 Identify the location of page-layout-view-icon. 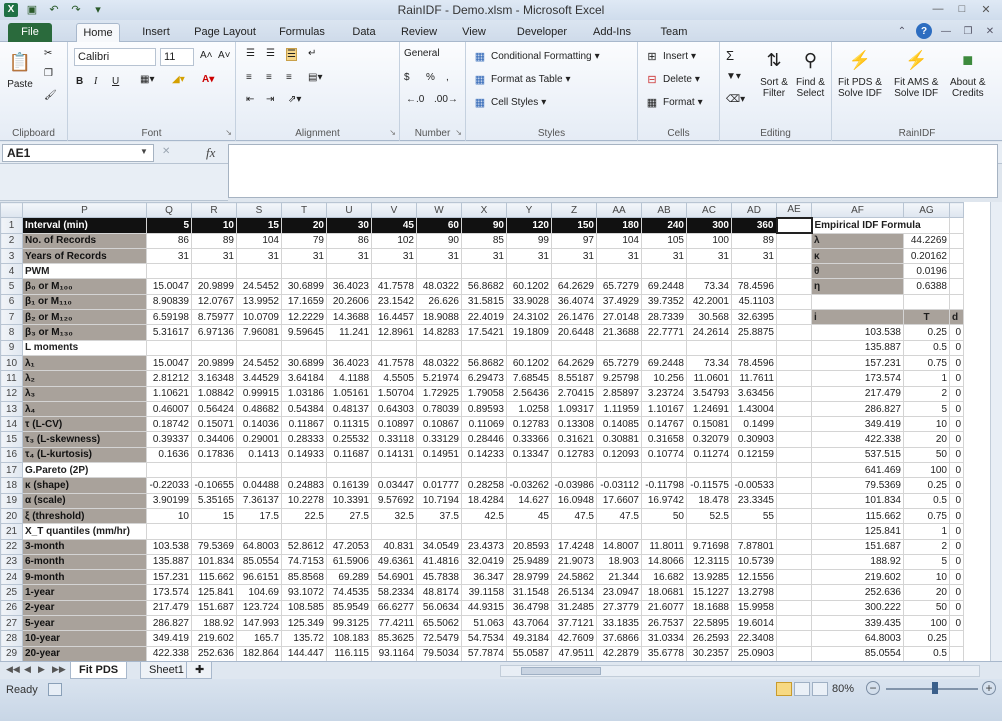
(802, 689).